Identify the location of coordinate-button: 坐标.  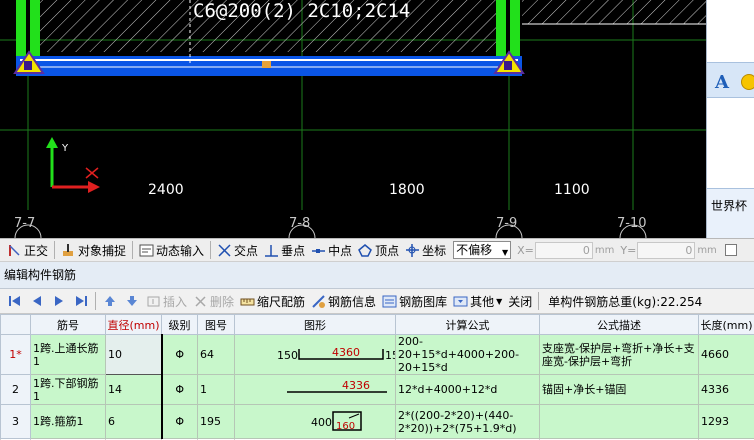
(425, 250).